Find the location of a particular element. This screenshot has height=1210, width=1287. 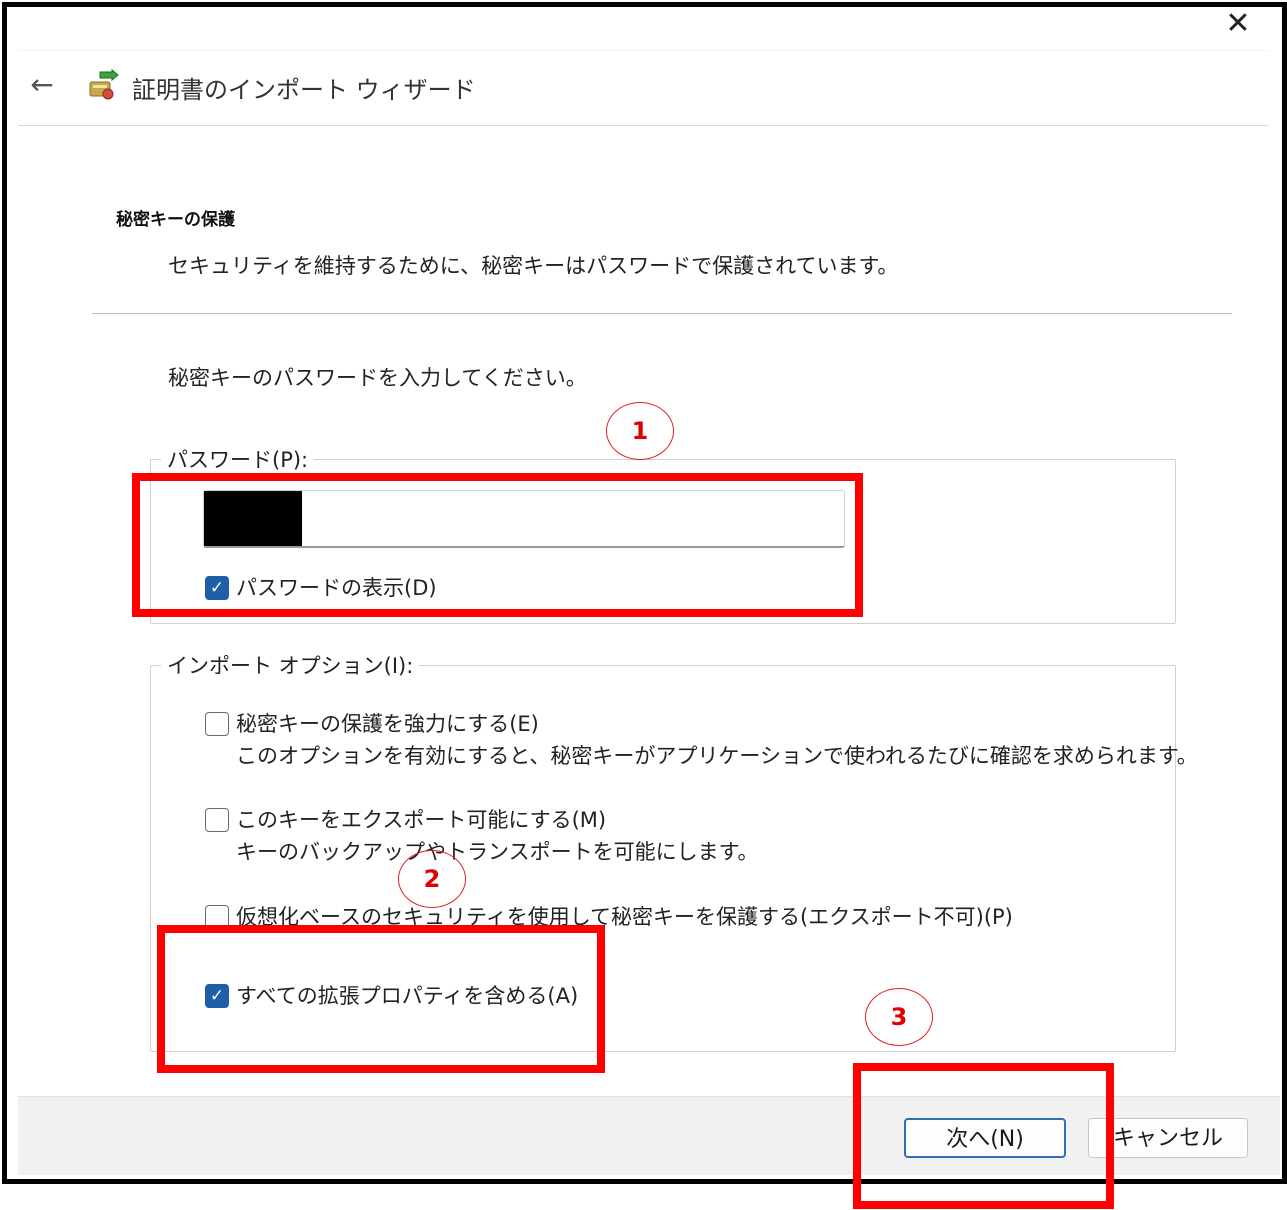

section-title: 秘密キーの保護 is located at coordinates (175, 220).